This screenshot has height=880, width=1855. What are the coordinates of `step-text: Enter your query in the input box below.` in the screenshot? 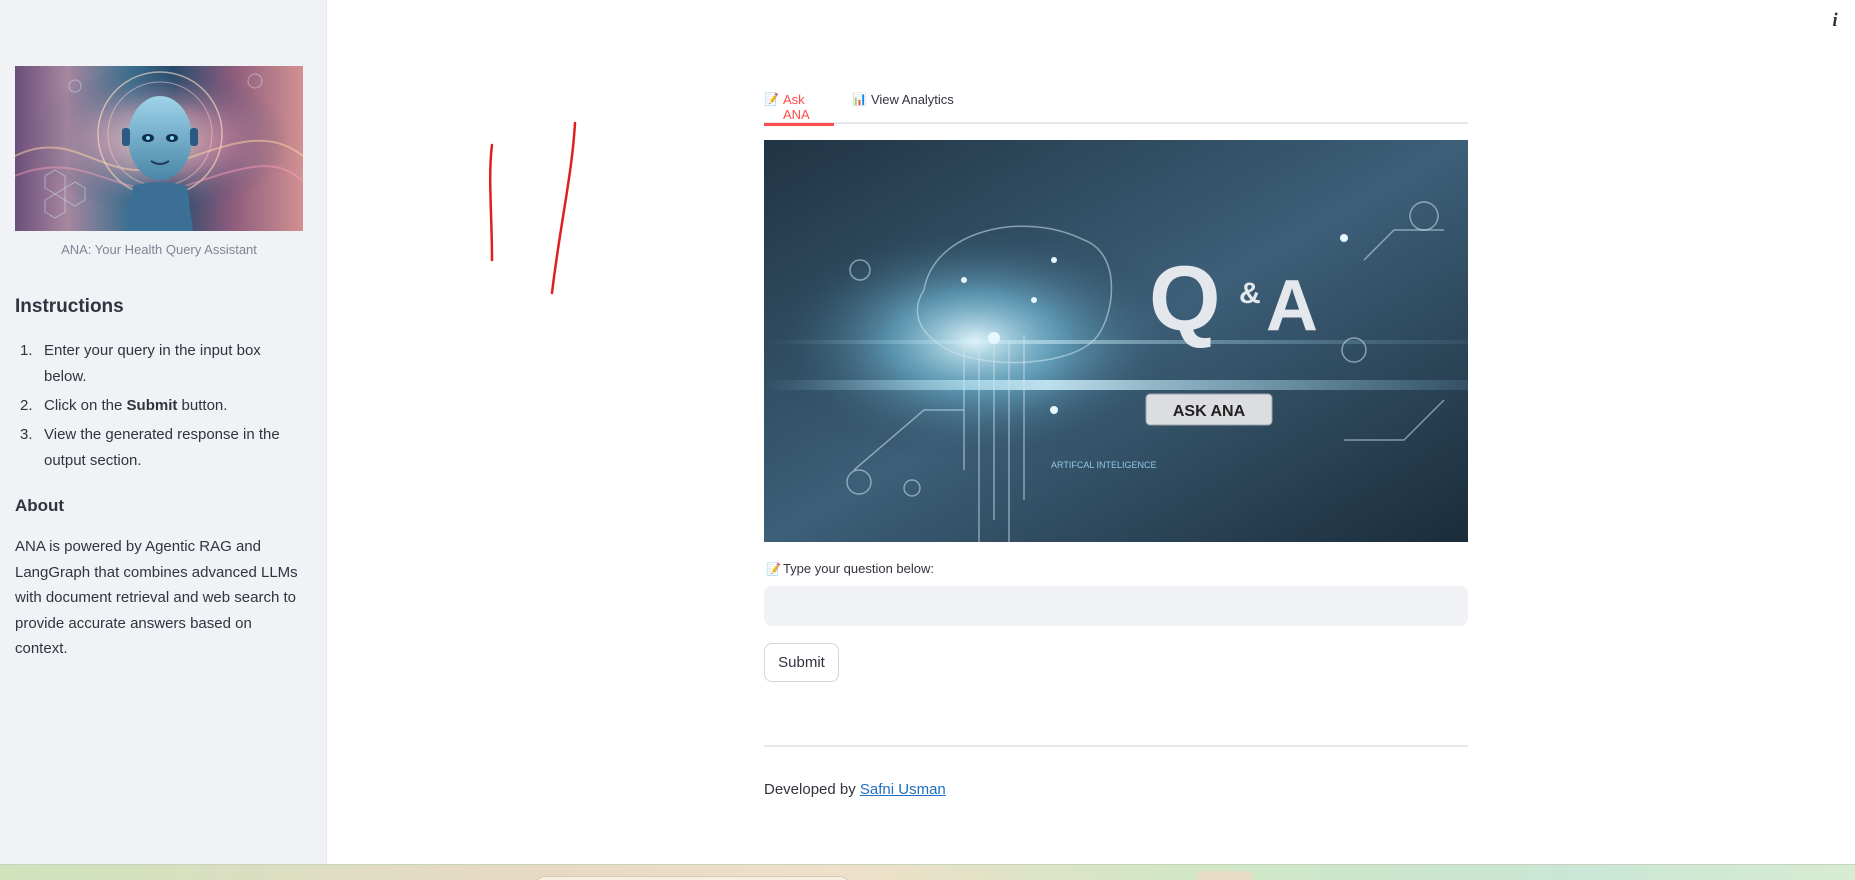 It's located at (152, 363).